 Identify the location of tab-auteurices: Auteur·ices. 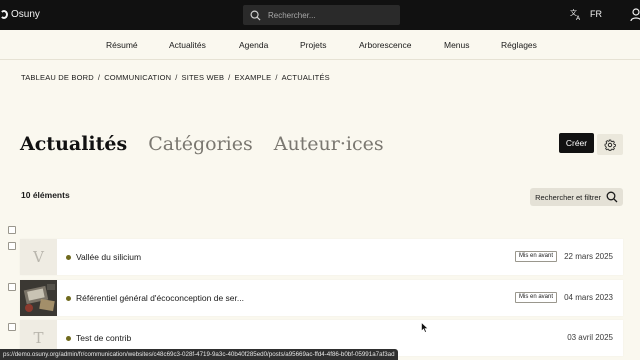
(329, 144).